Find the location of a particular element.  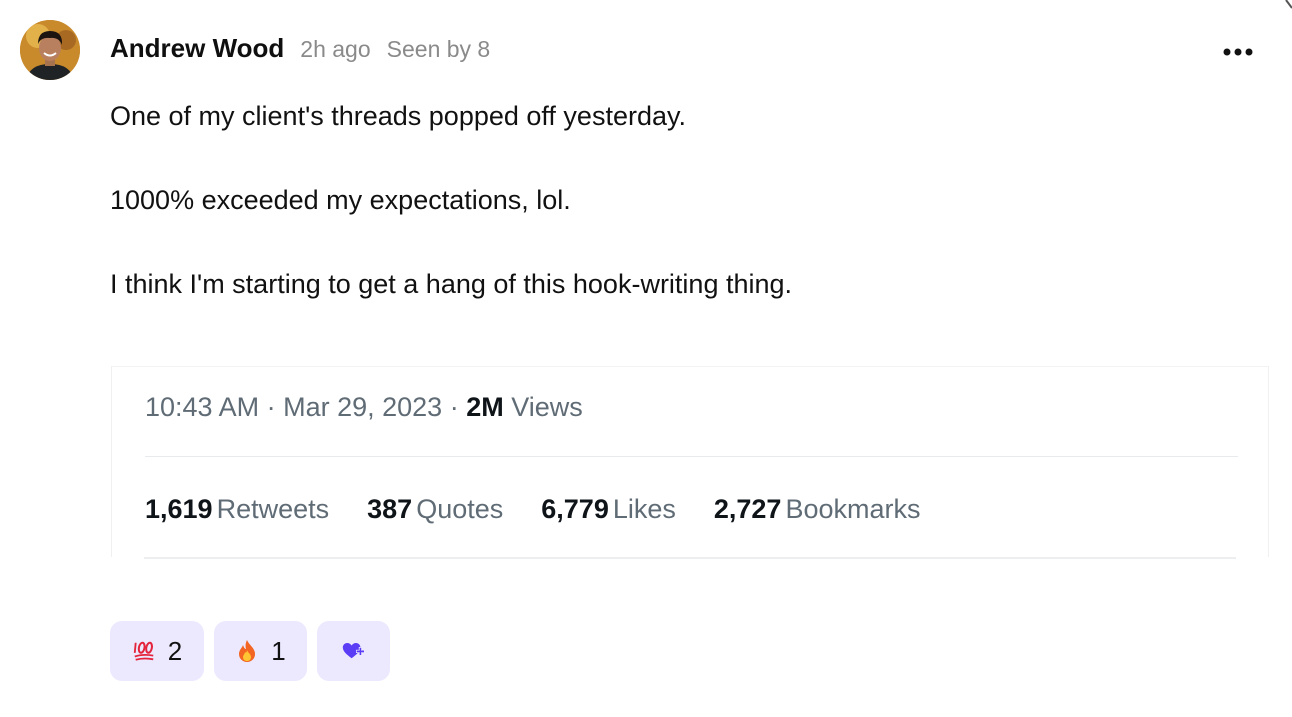

window-corner-decoration is located at coordinates (1288, 4).